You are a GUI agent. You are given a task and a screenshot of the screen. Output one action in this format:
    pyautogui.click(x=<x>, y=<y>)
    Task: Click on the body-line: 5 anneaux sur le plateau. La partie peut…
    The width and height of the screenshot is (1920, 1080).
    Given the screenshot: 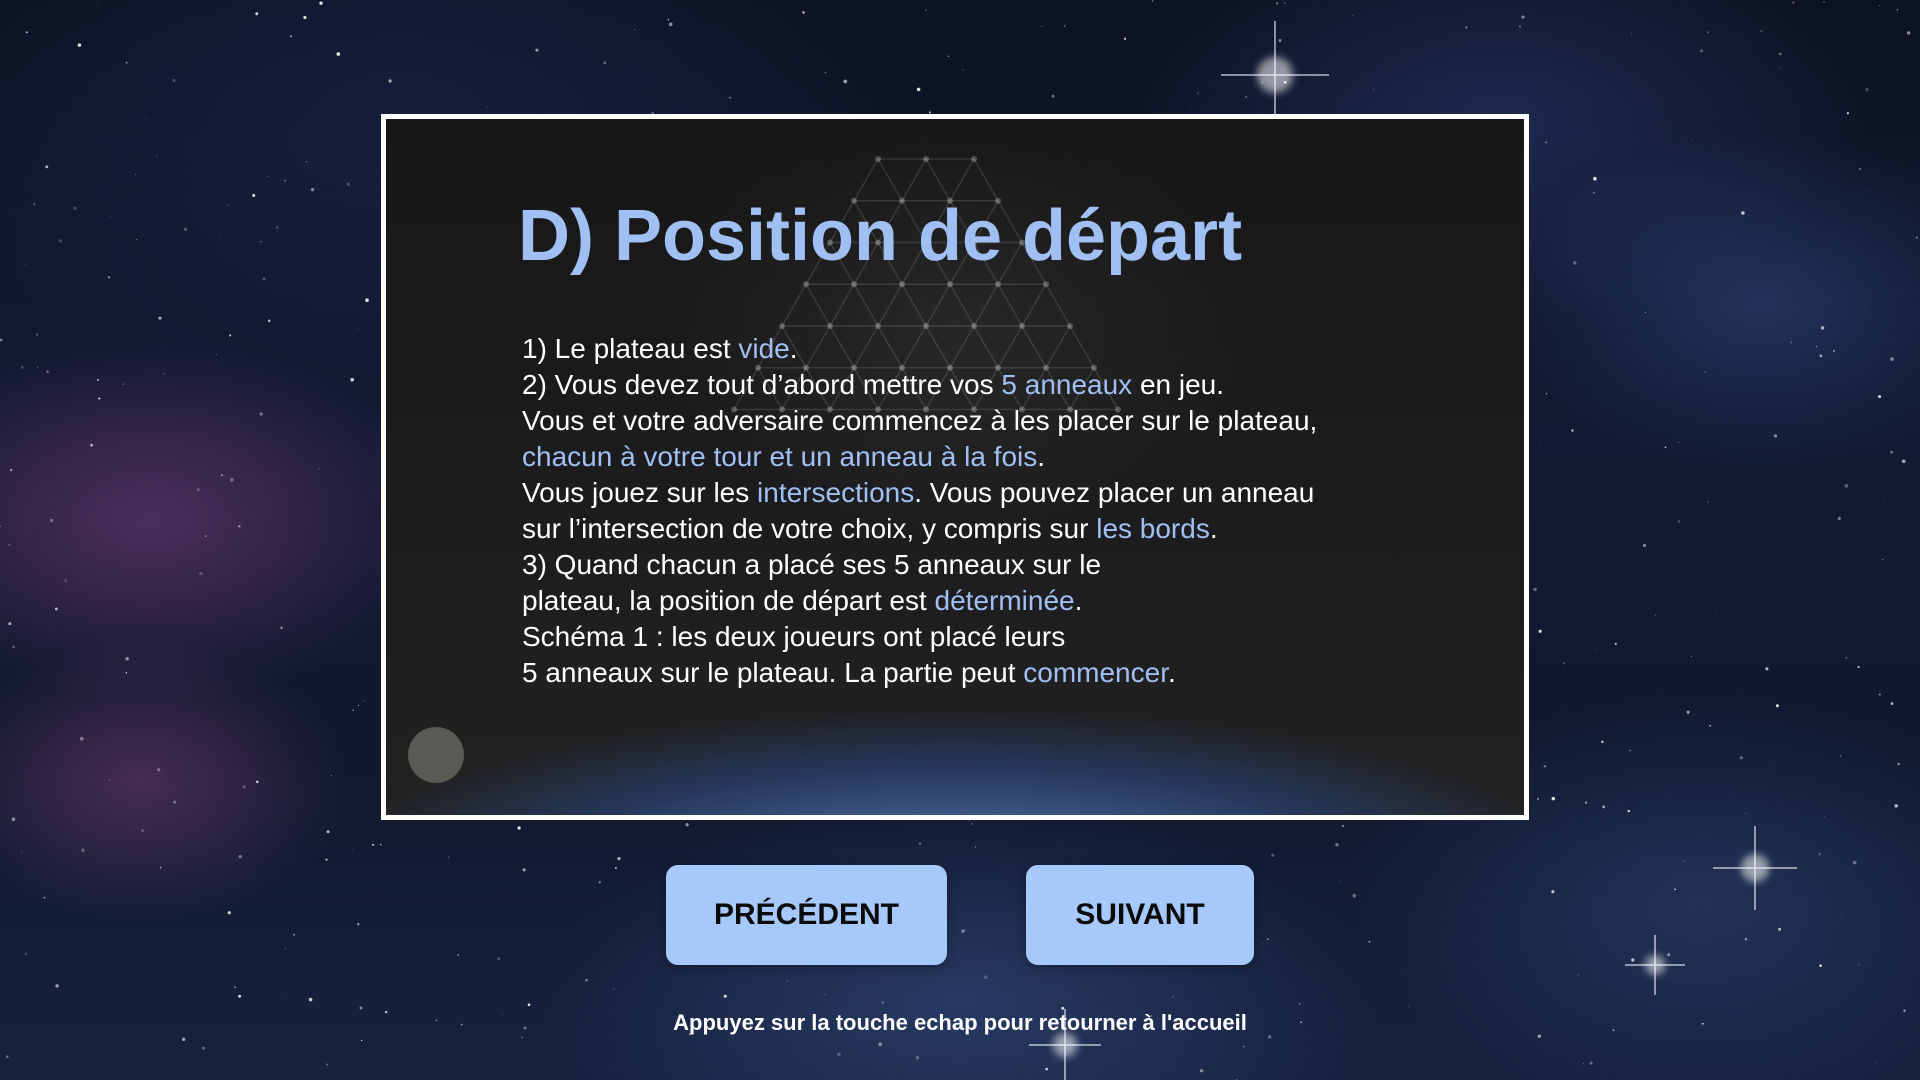 What is the action you would take?
    pyautogui.click(x=972, y=673)
    